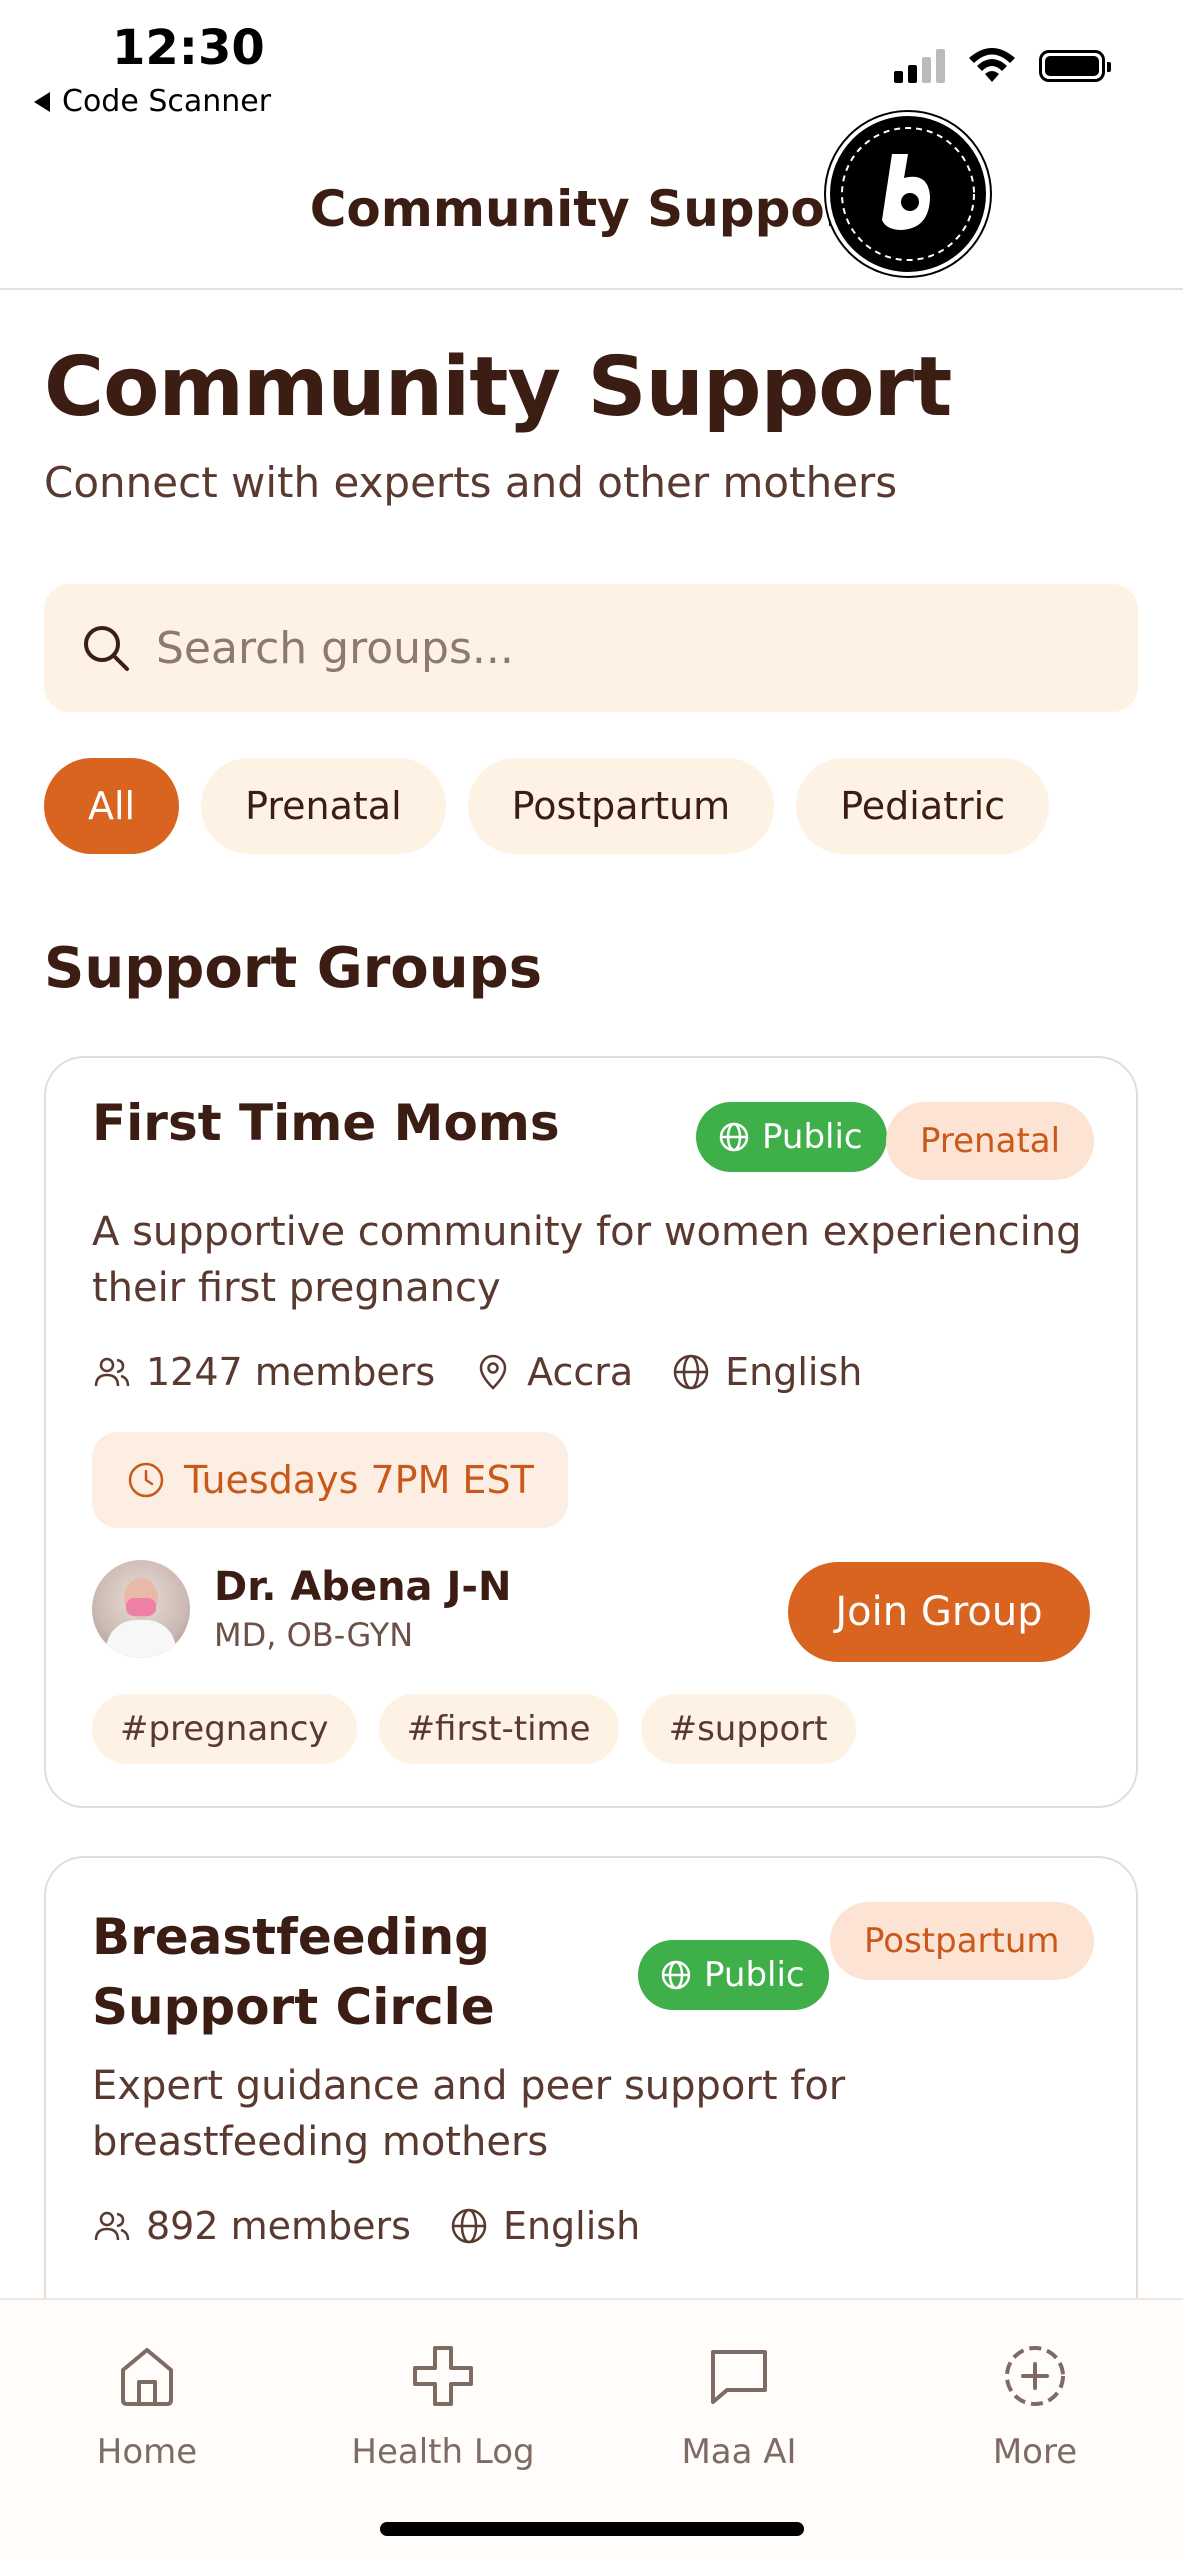  I want to click on header-title: Community Support, so click(591, 209).